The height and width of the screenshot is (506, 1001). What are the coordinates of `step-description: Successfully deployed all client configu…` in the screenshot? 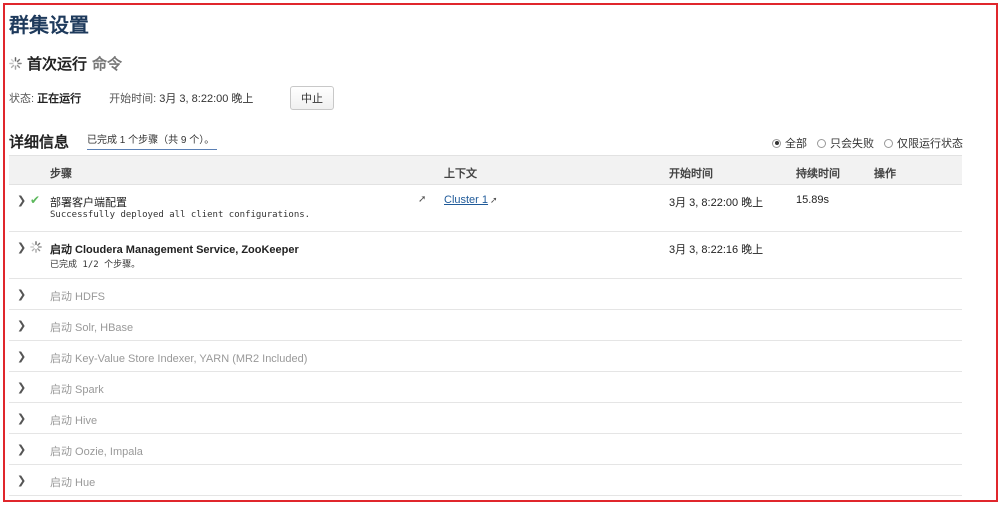 It's located at (180, 215).